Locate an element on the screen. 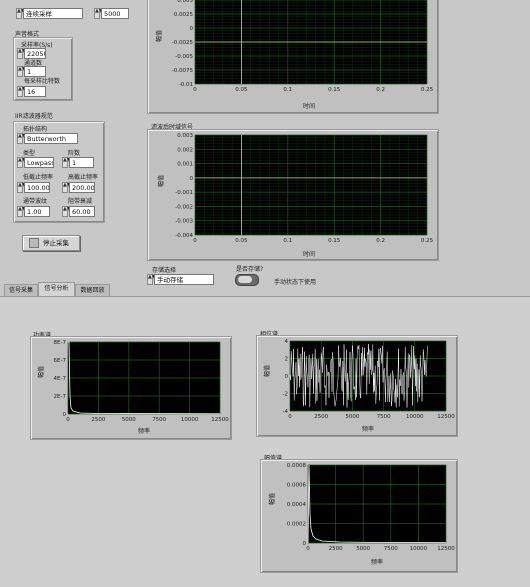 Image resolution: width=530 pixels, height=587 pixels. raw-ylabel: 幅值 is located at coordinates (159, 36).